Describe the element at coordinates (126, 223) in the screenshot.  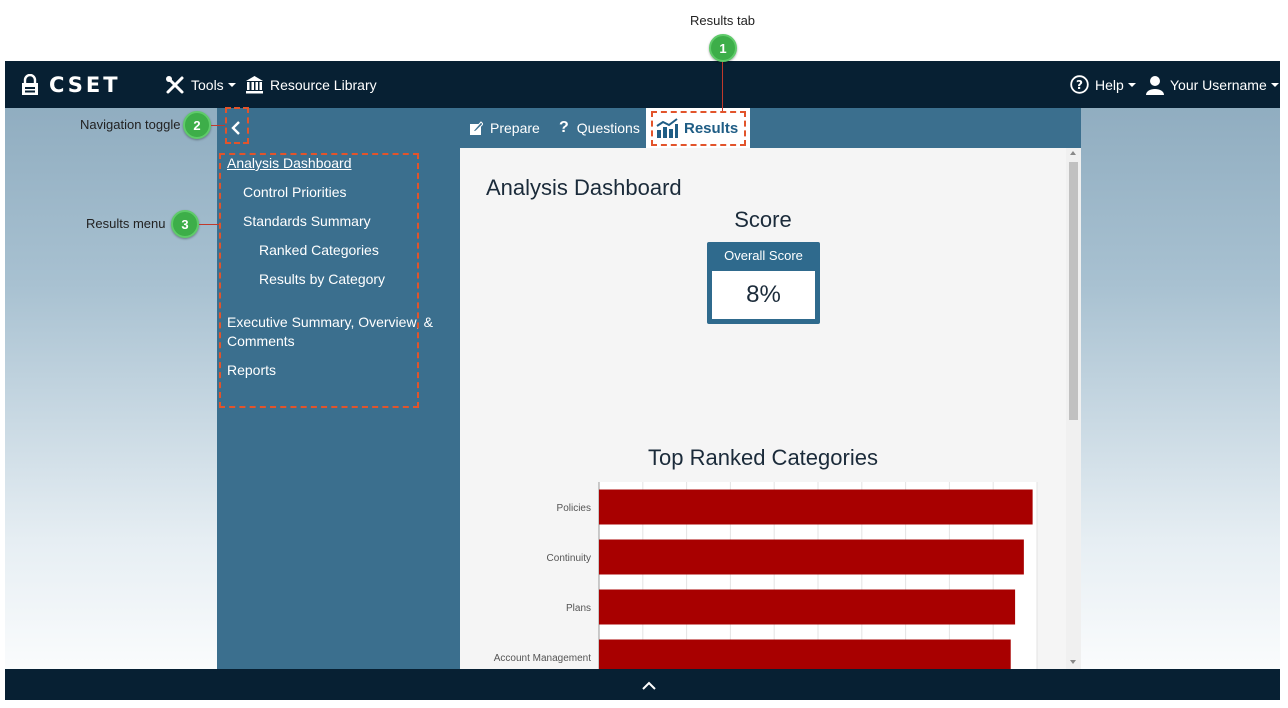
I see `results-menu-callout-label: Results menu` at that location.